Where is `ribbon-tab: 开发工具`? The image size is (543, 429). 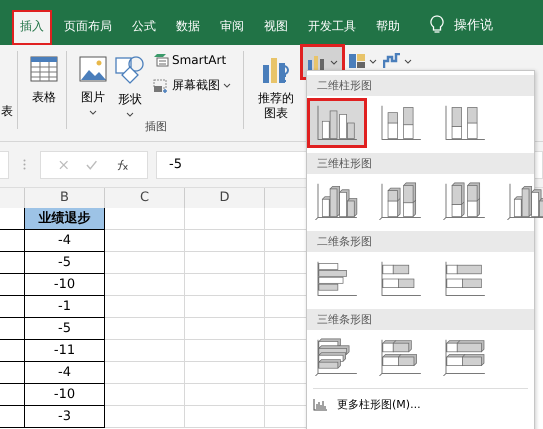
ribbon-tab: 开发工具 is located at coordinates (332, 27).